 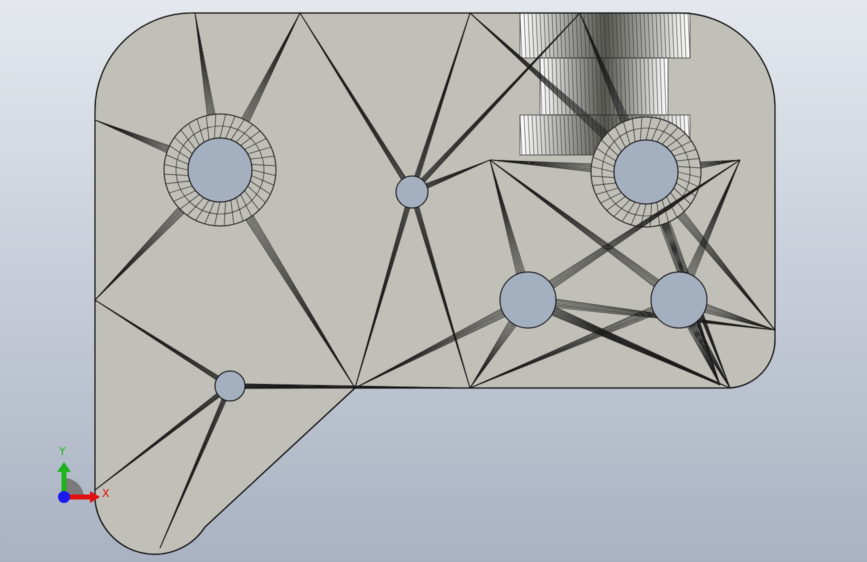 What do you see at coordinates (62, 451) in the screenshot?
I see `y-axis-label: Y` at bounding box center [62, 451].